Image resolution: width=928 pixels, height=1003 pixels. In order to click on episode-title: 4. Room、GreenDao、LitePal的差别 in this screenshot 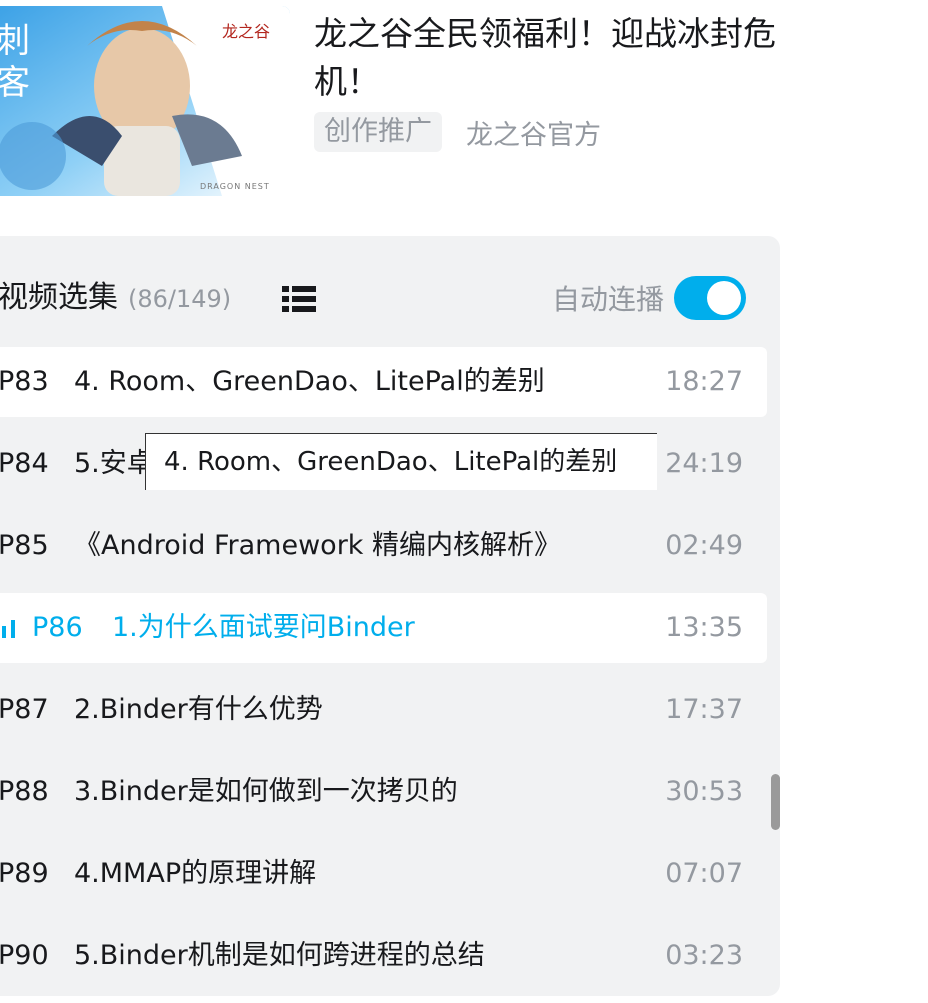, I will do `click(309, 381)`.